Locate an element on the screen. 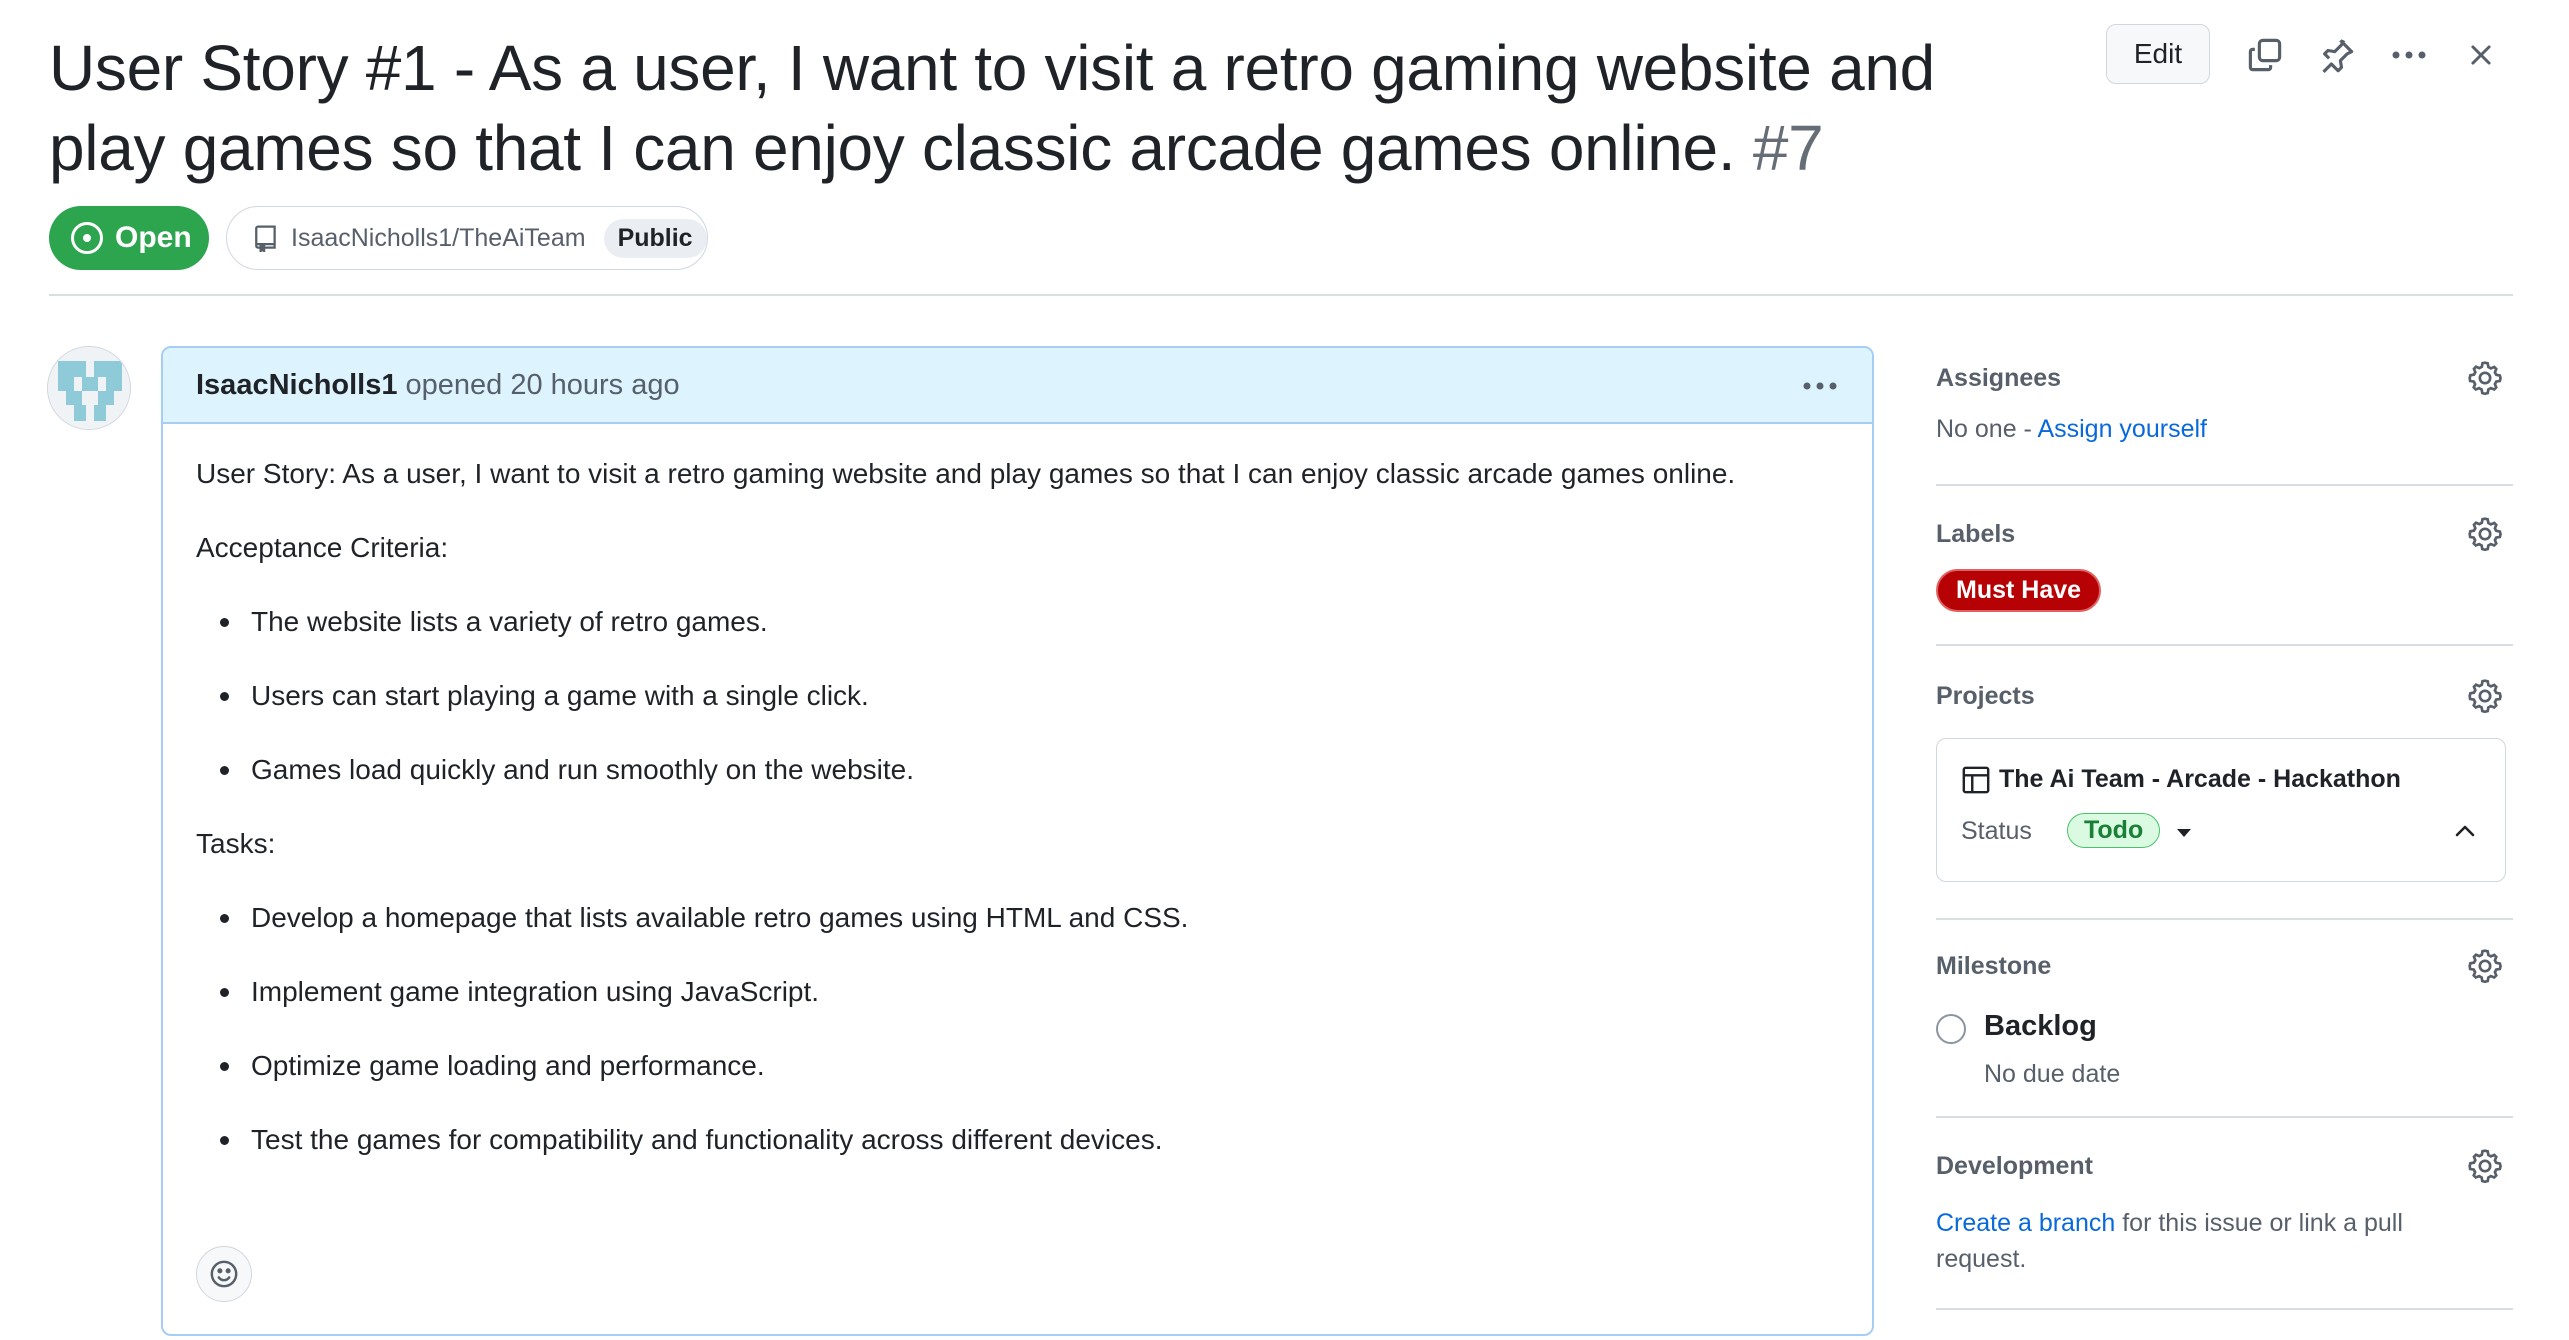 Image resolution: width=2569 pixels, height=1340 pixels. assign-yourself-link: Assign yourself is located at coordinates (2122, 429).